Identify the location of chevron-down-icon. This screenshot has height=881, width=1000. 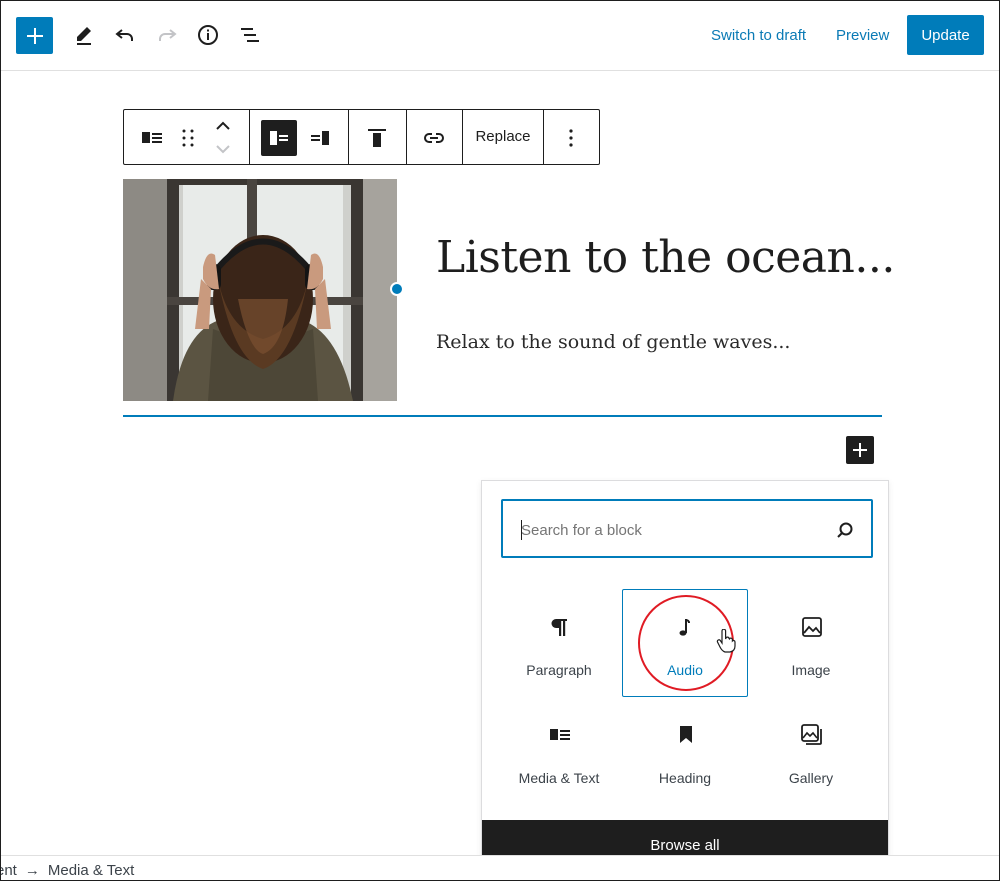
(223, 149).